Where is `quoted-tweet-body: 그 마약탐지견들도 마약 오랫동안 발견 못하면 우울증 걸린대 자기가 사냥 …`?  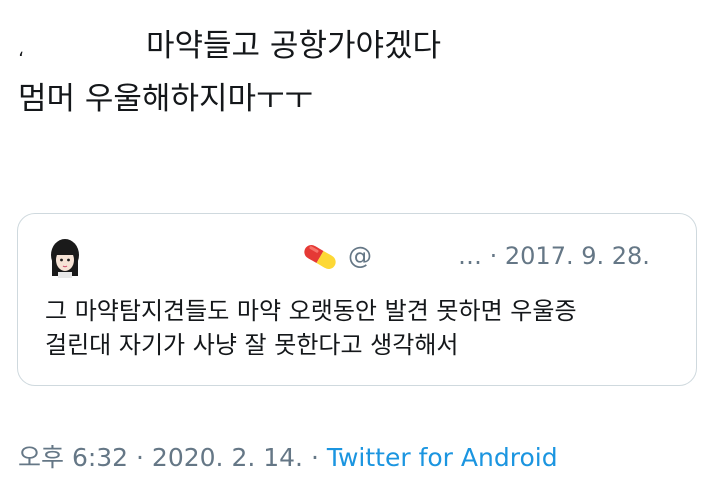
quoted-tweet-body: 그 마약탐지견들도 마약 오랫동안 발견 못하면 우울증 걸린대 자기가 사냥 … is located at coordinates (360, 328).